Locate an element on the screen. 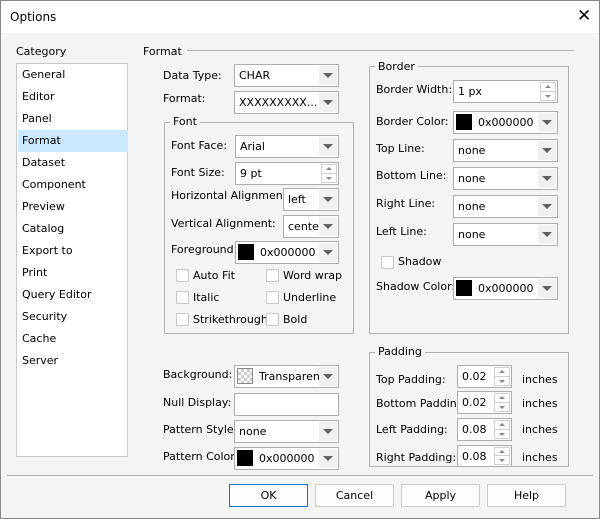  category-item-catalog: Catalog is located at coordinates (73, 229).